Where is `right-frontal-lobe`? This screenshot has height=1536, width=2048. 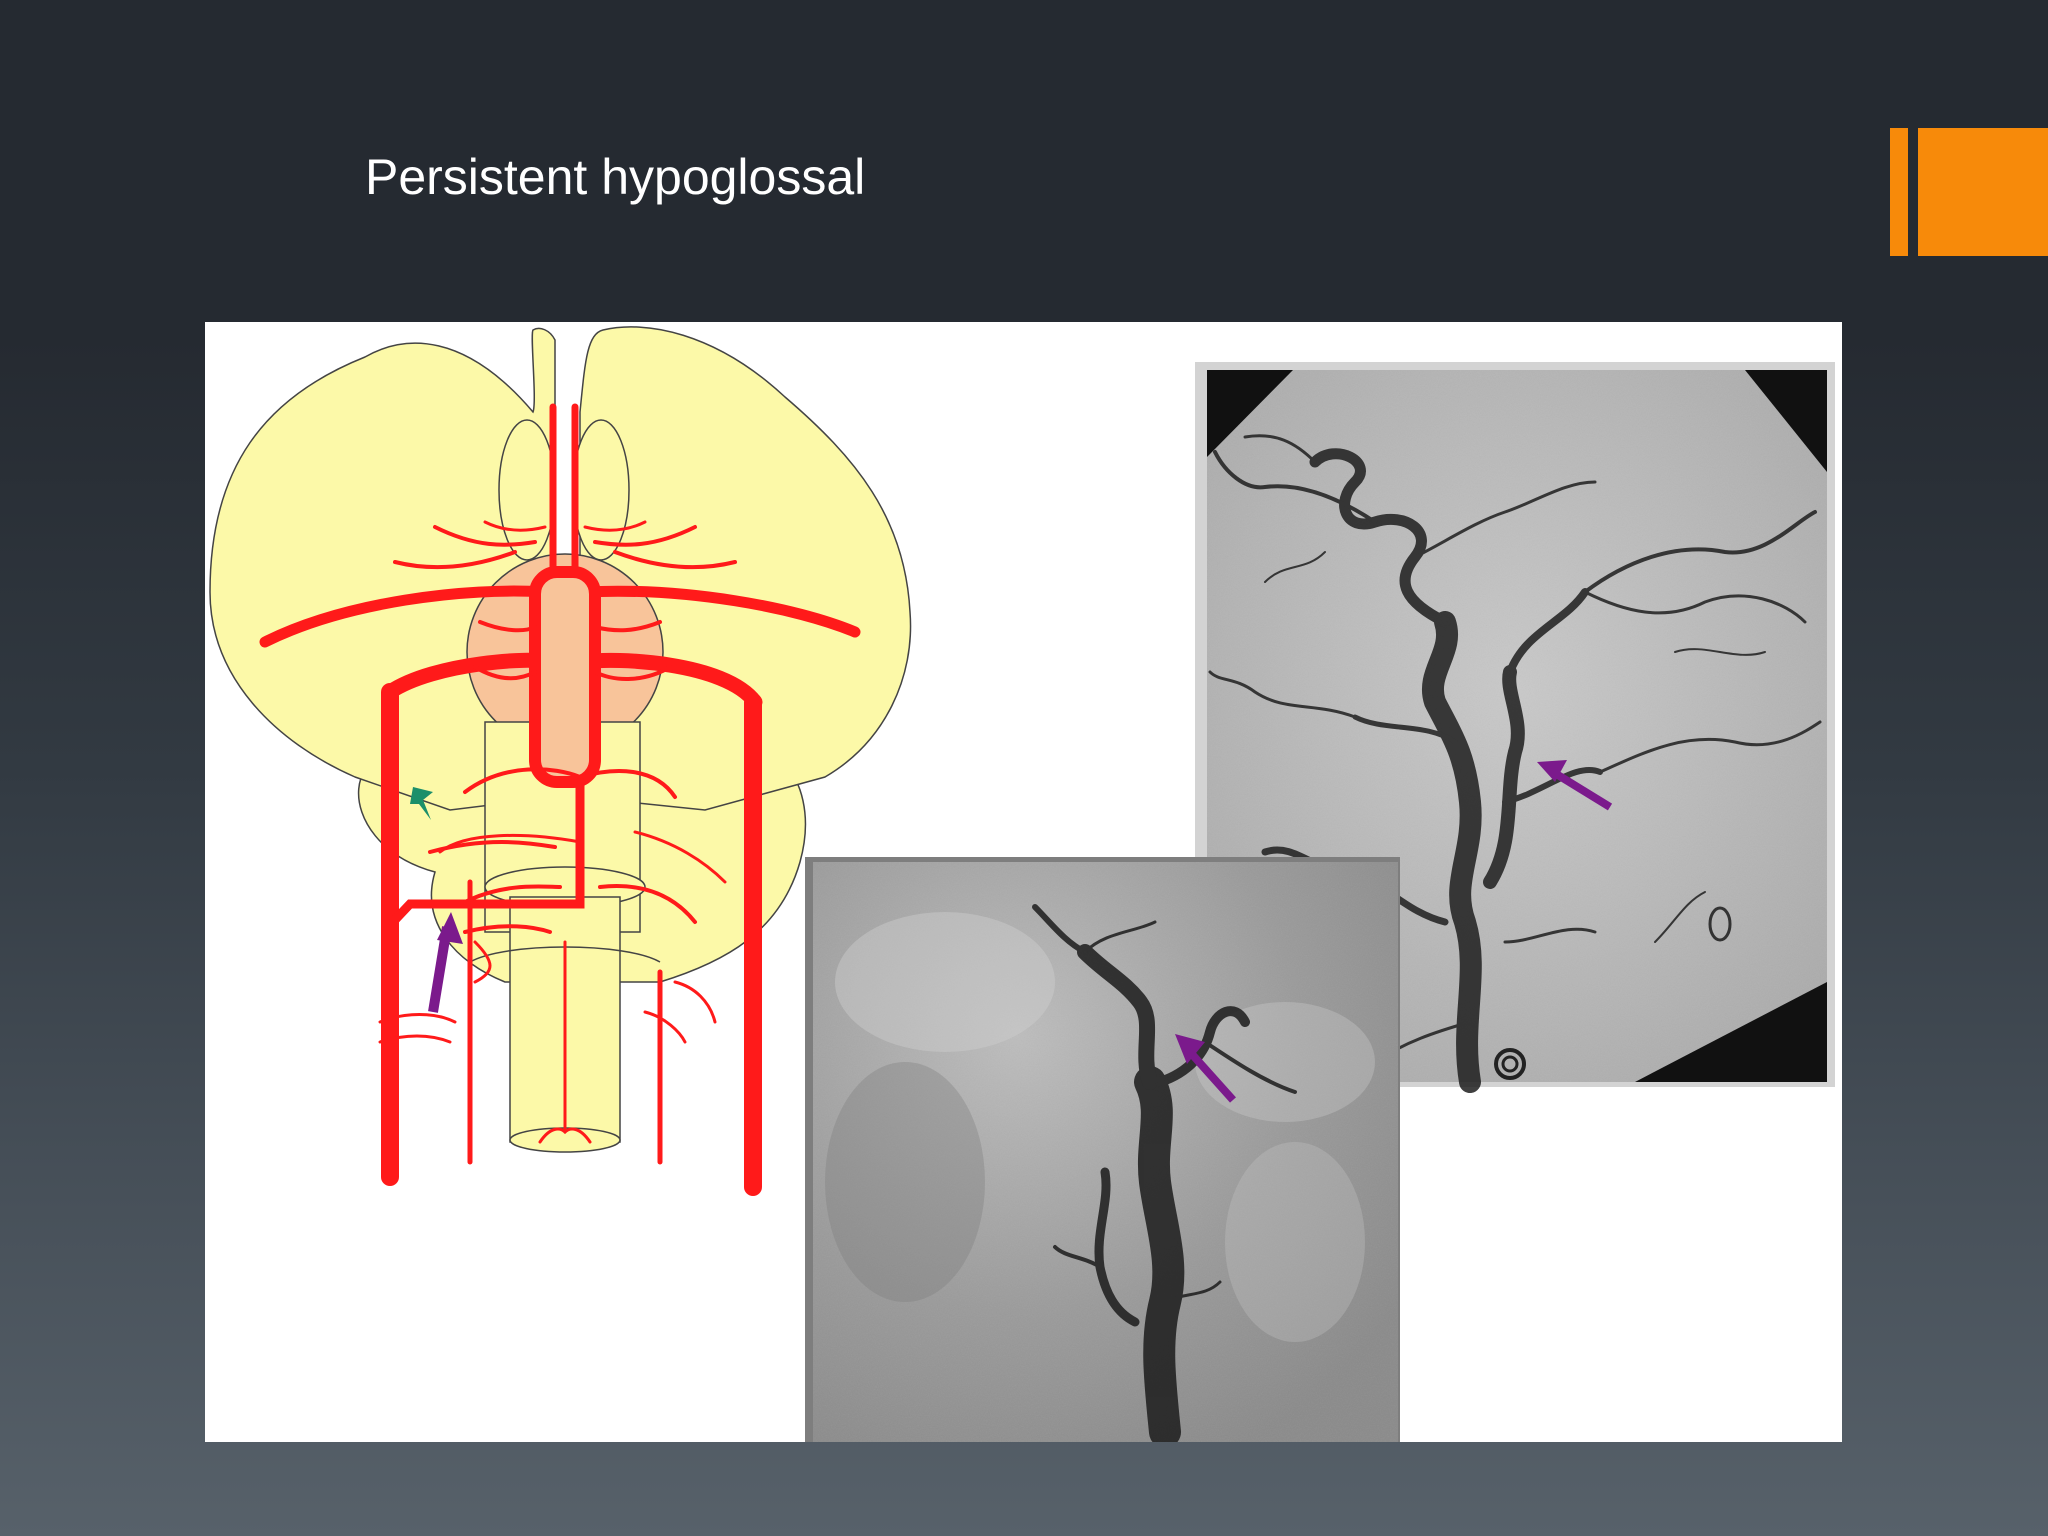
right-frontal-lobe is located at coordinates (601, 490).